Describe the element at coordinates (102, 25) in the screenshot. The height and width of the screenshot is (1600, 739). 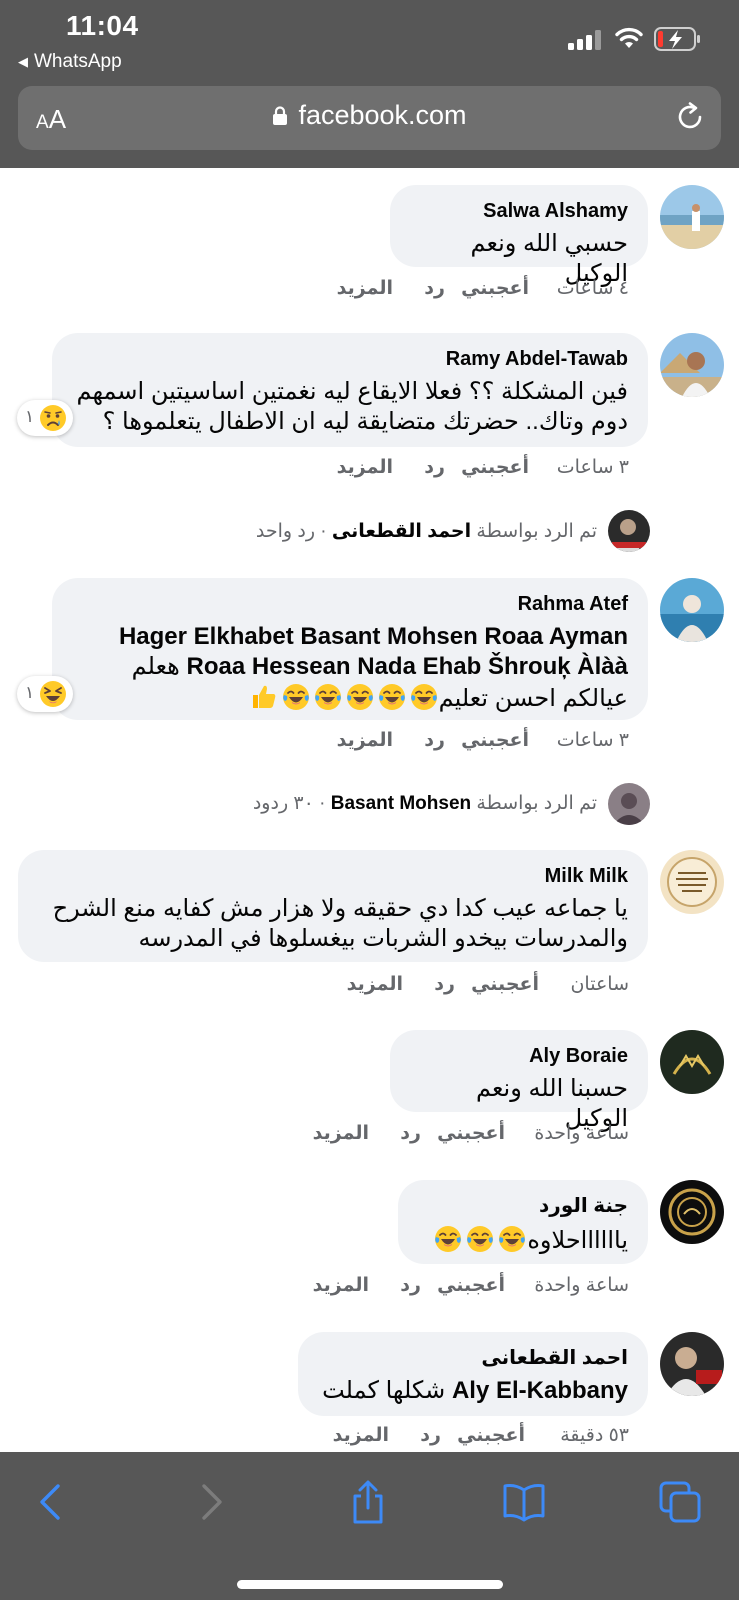
I see `status-time: 11:04` at that location.